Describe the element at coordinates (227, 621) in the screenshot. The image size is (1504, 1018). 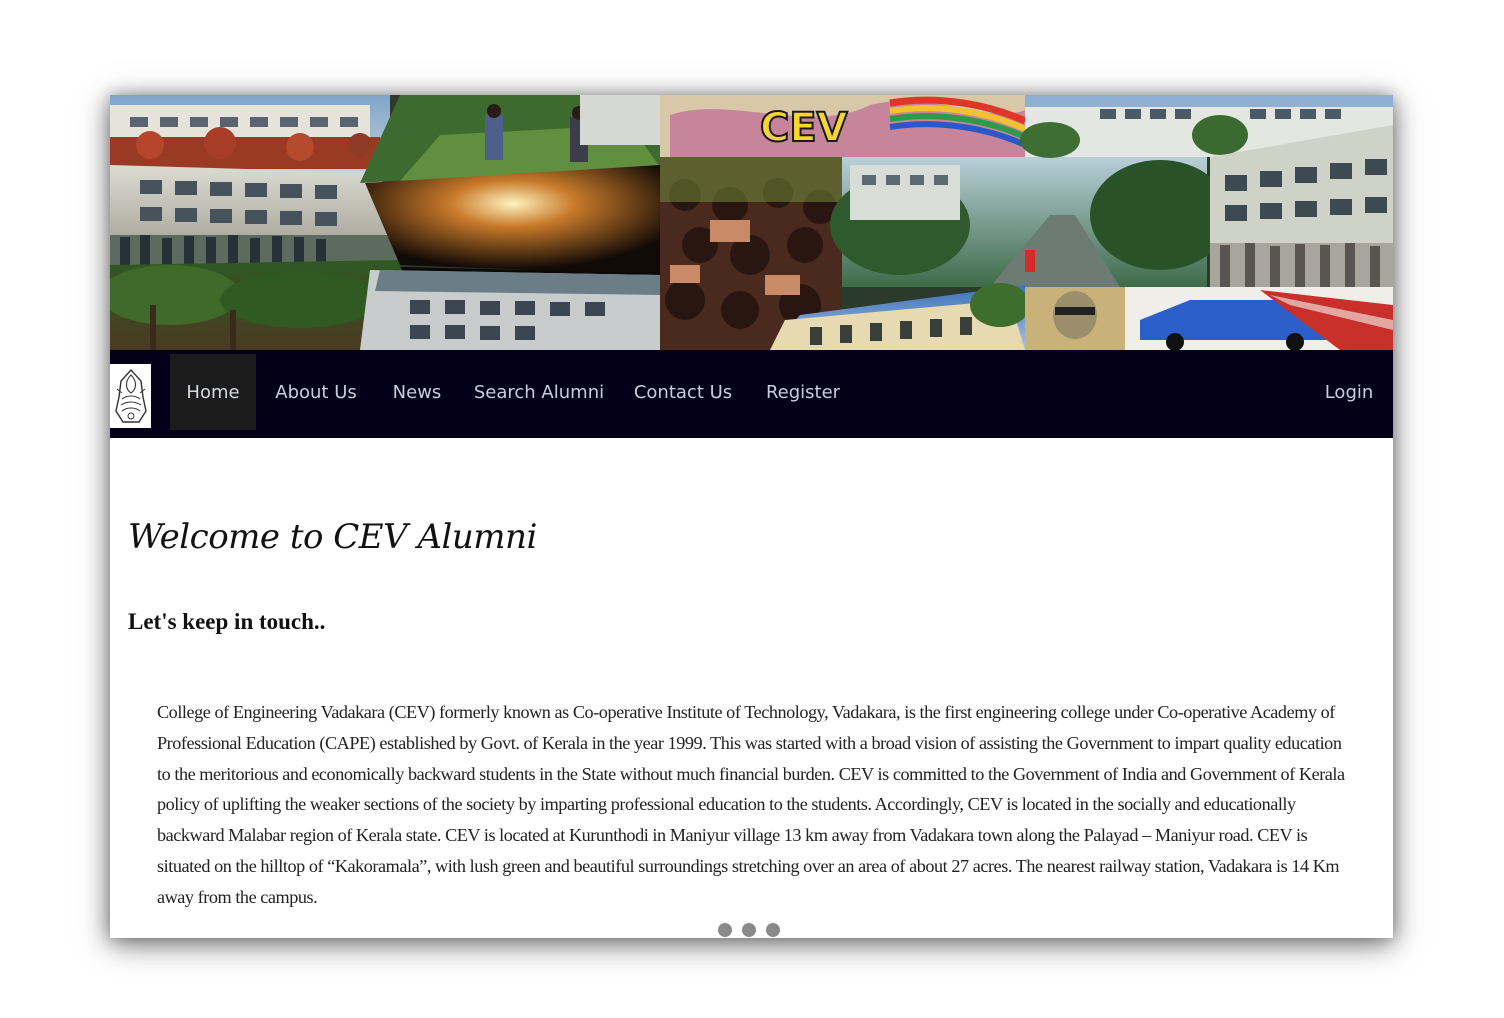
I see `page-subtitle: Let's keep in touch..` at that location.